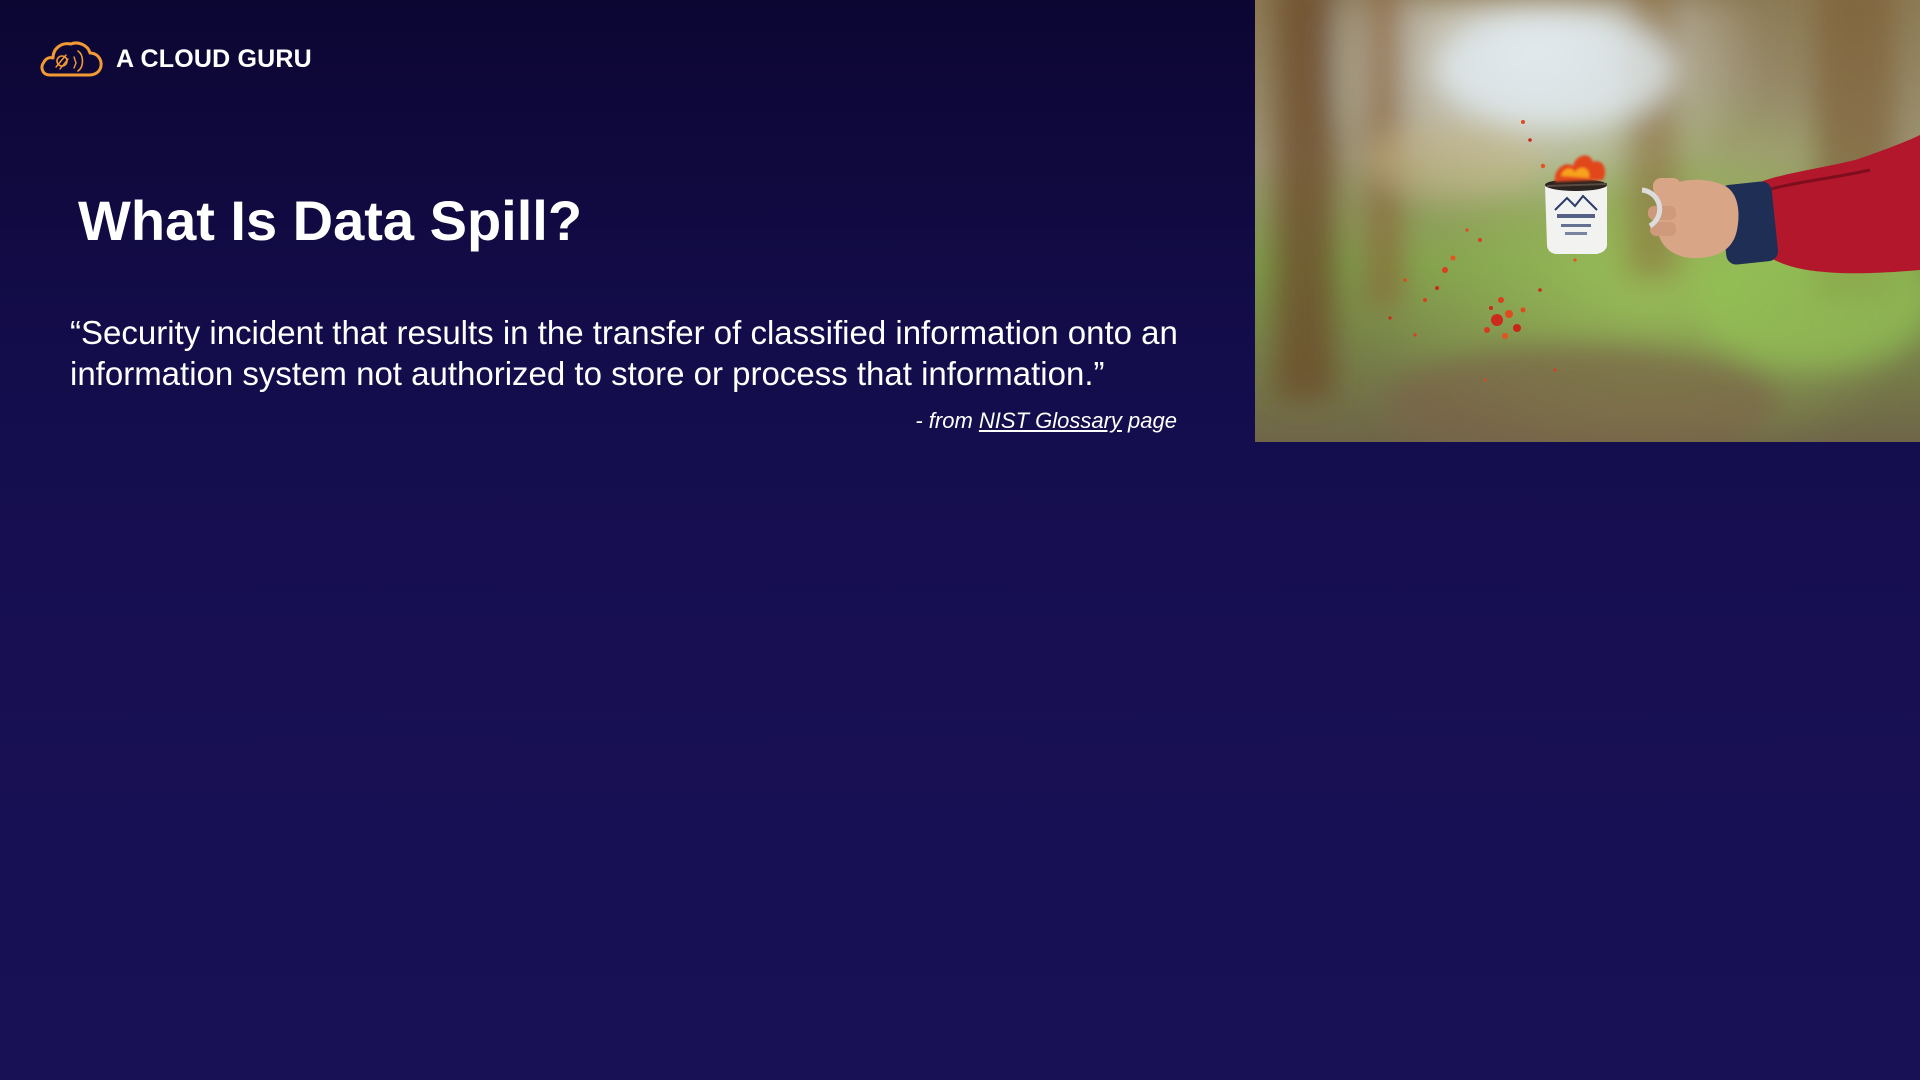  What do you see at coordinates (947, 420) in the screenshot?
I see `attribution-prefix: - from` at bounding box center [947, 420].